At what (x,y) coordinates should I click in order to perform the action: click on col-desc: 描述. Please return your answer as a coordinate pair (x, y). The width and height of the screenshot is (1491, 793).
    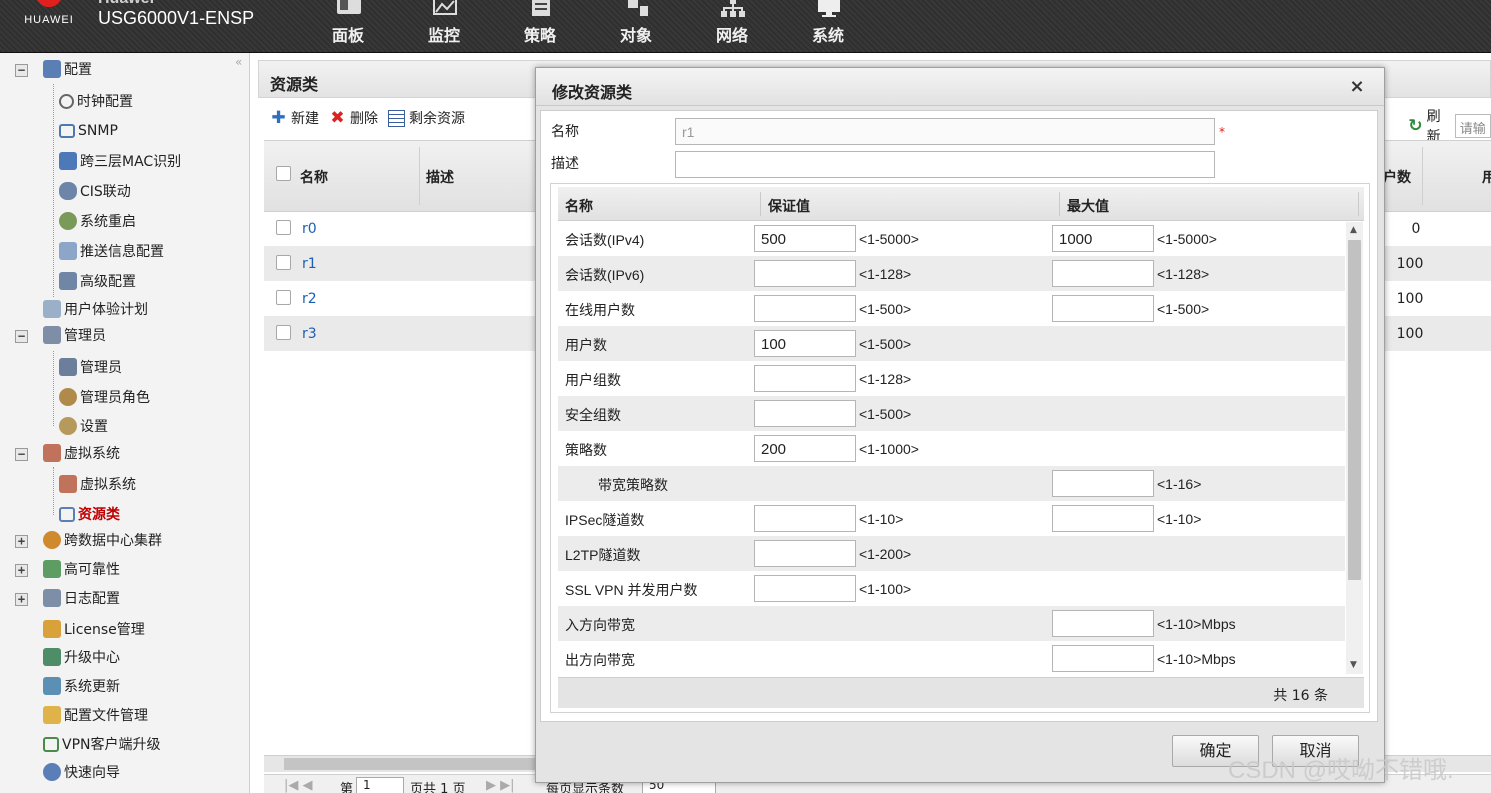
    Looking at the image, I should click on (440, 177).